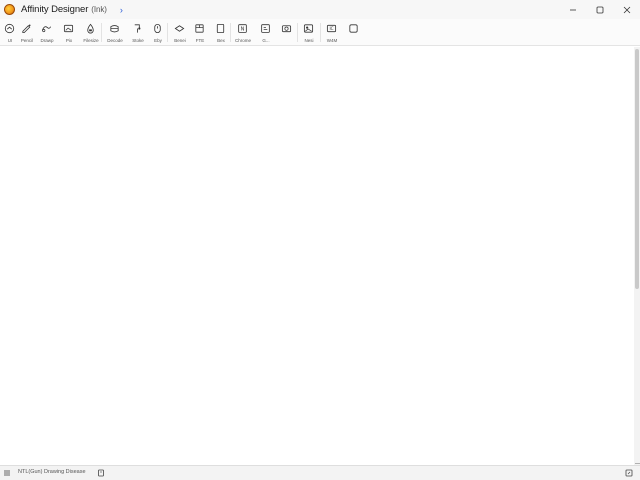 This screenshot has width=640, height=480. What do you see at coordinates (220, 28) in the screenshot?
I see `page-icon` at bounding box center [220, 28].